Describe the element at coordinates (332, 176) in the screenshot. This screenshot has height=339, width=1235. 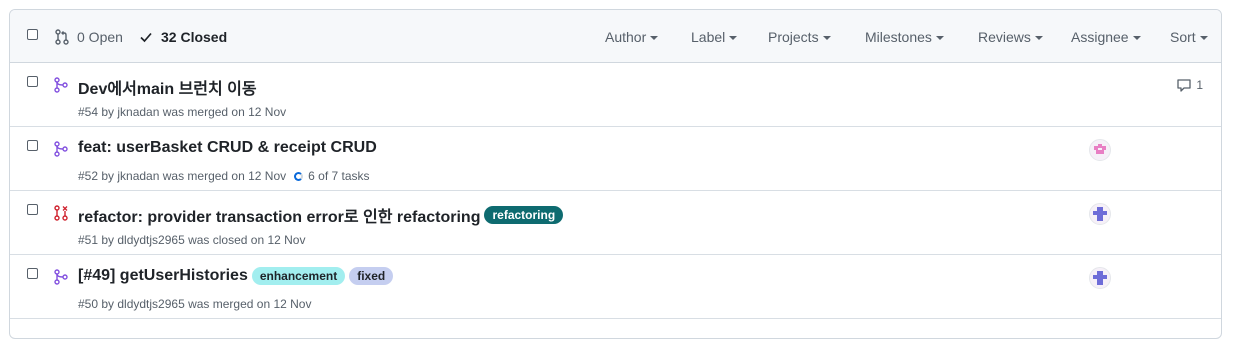
I see `task-progress: 6 of 7 tasks` at that location.